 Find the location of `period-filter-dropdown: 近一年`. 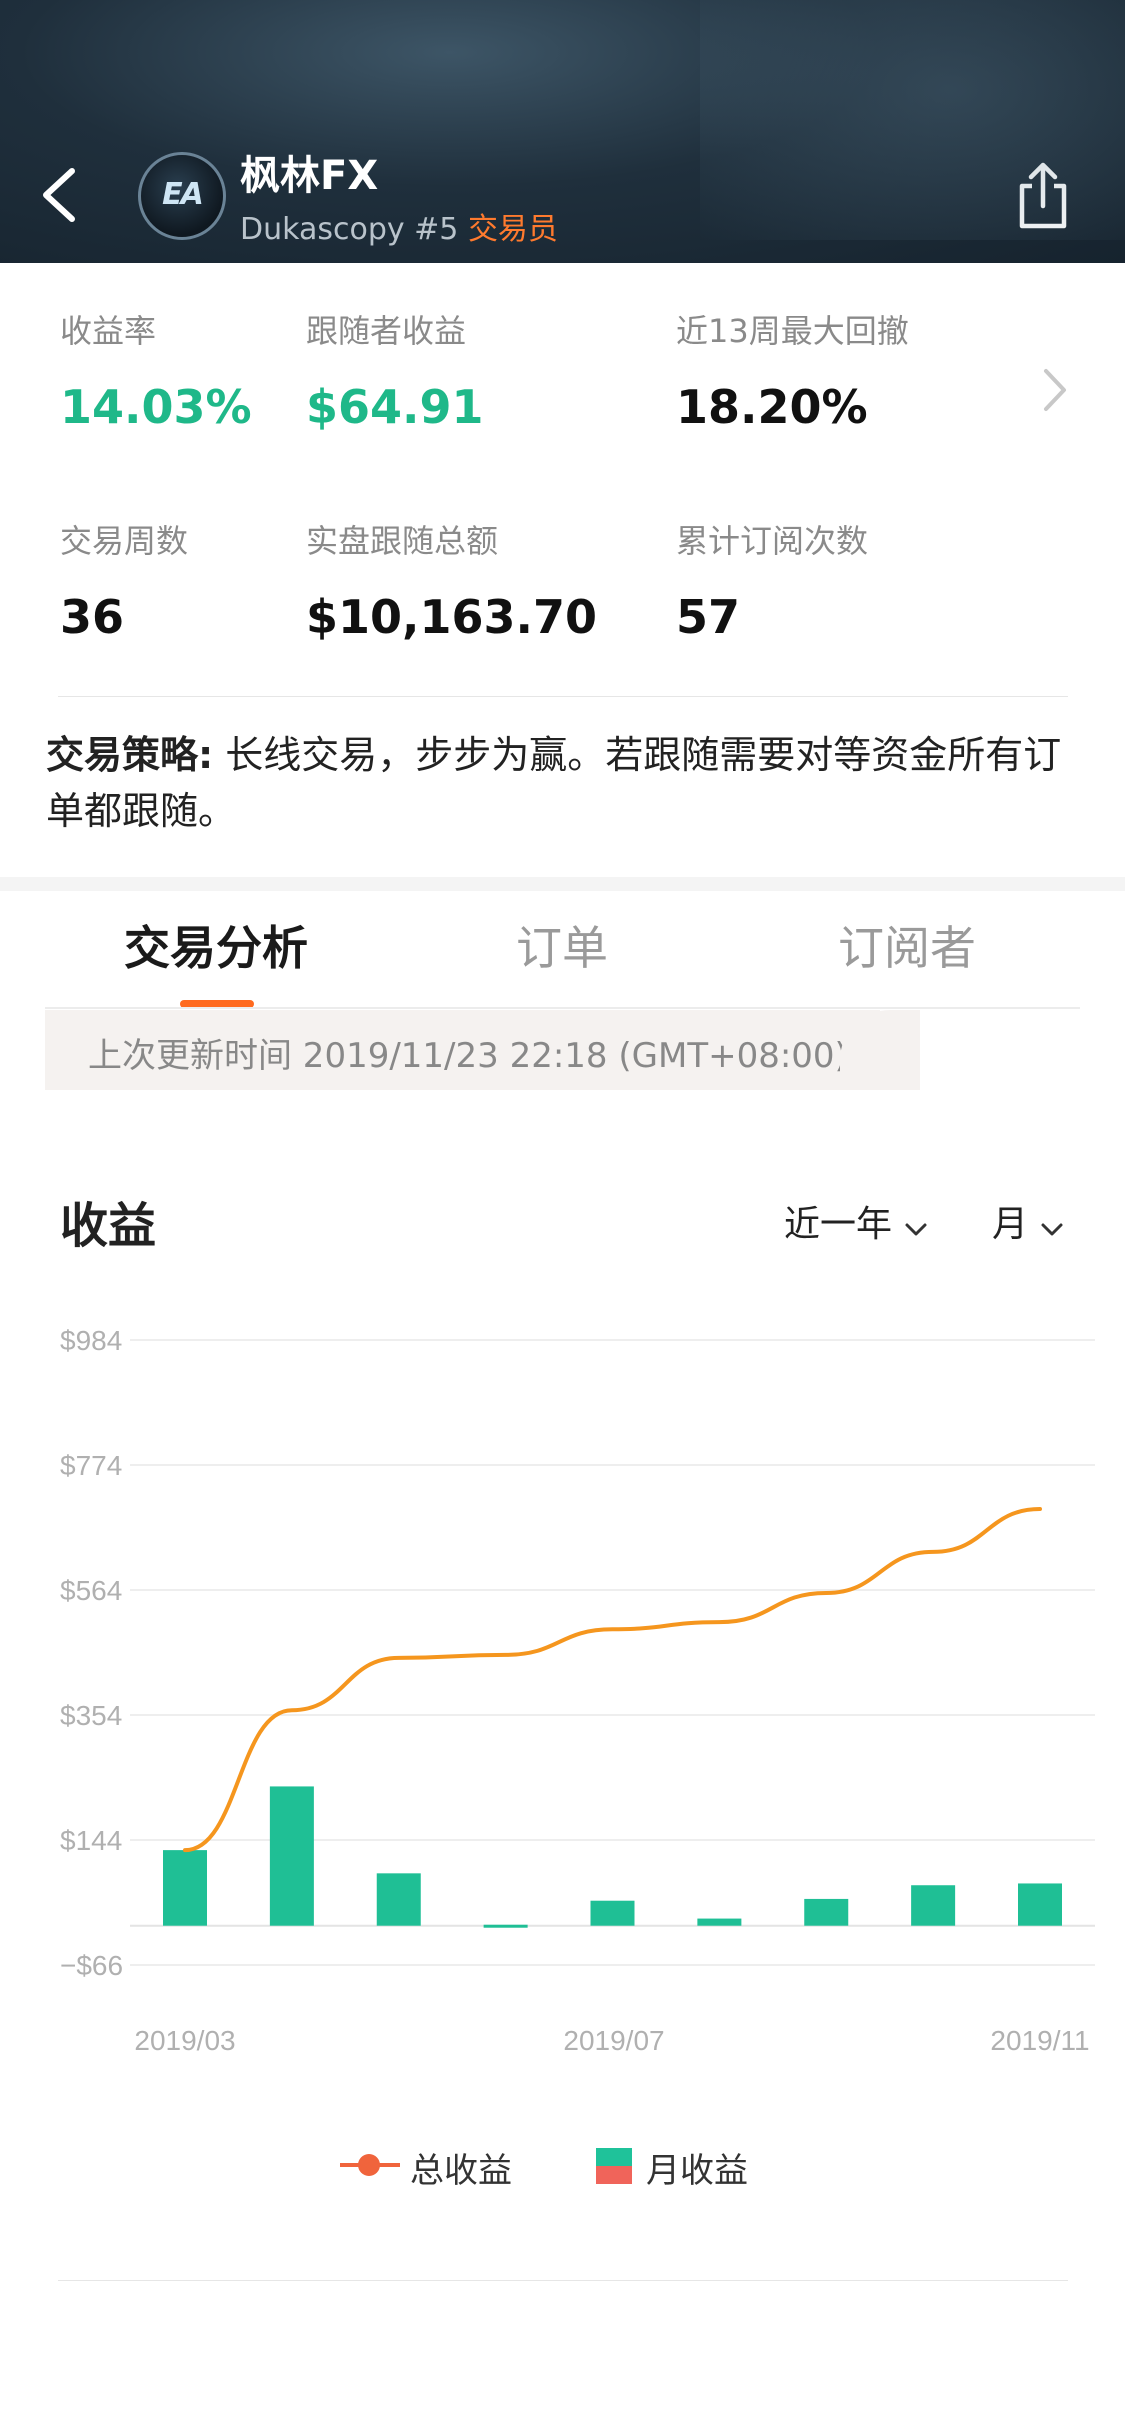

period-filter-dropdown: 近一年 is located at coordinates (856, 1221).